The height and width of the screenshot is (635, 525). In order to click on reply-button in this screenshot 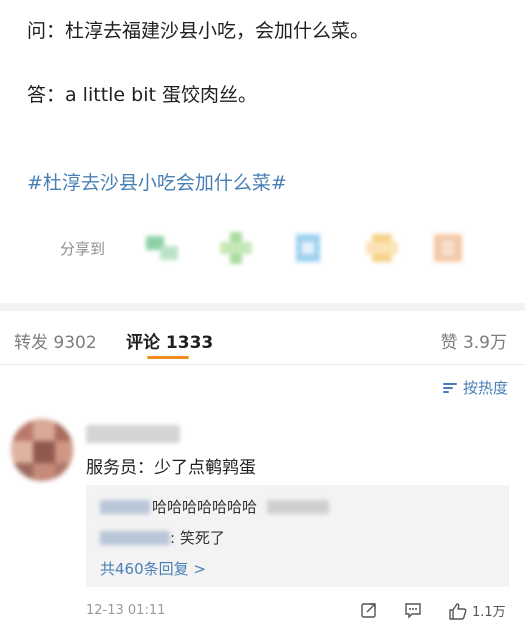, I will do `click(413, 610)`.